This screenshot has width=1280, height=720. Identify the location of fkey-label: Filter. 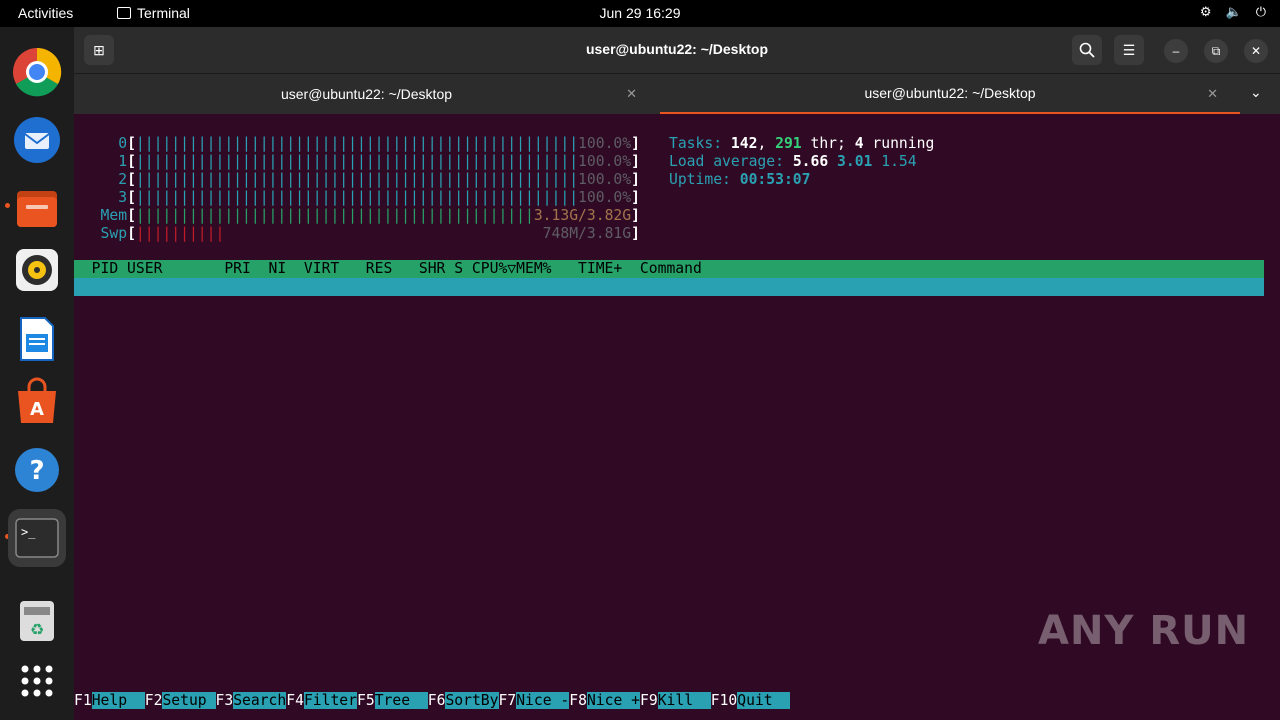
(330, 700).